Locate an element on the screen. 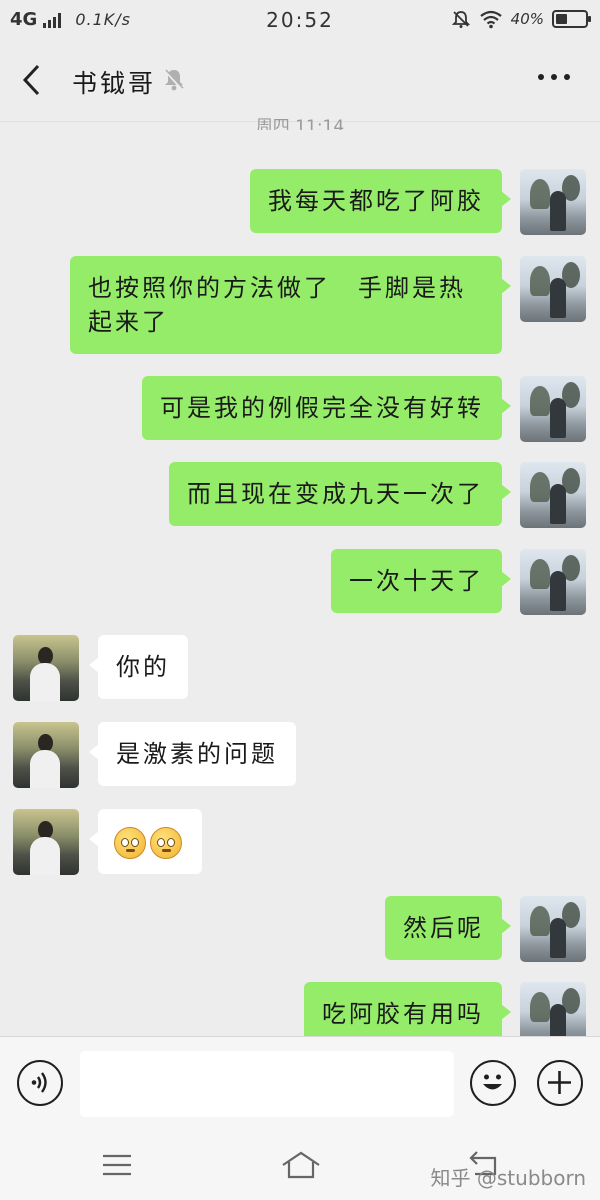  received-bubble: 是激素的问题 is located at coordinates (192, 754).